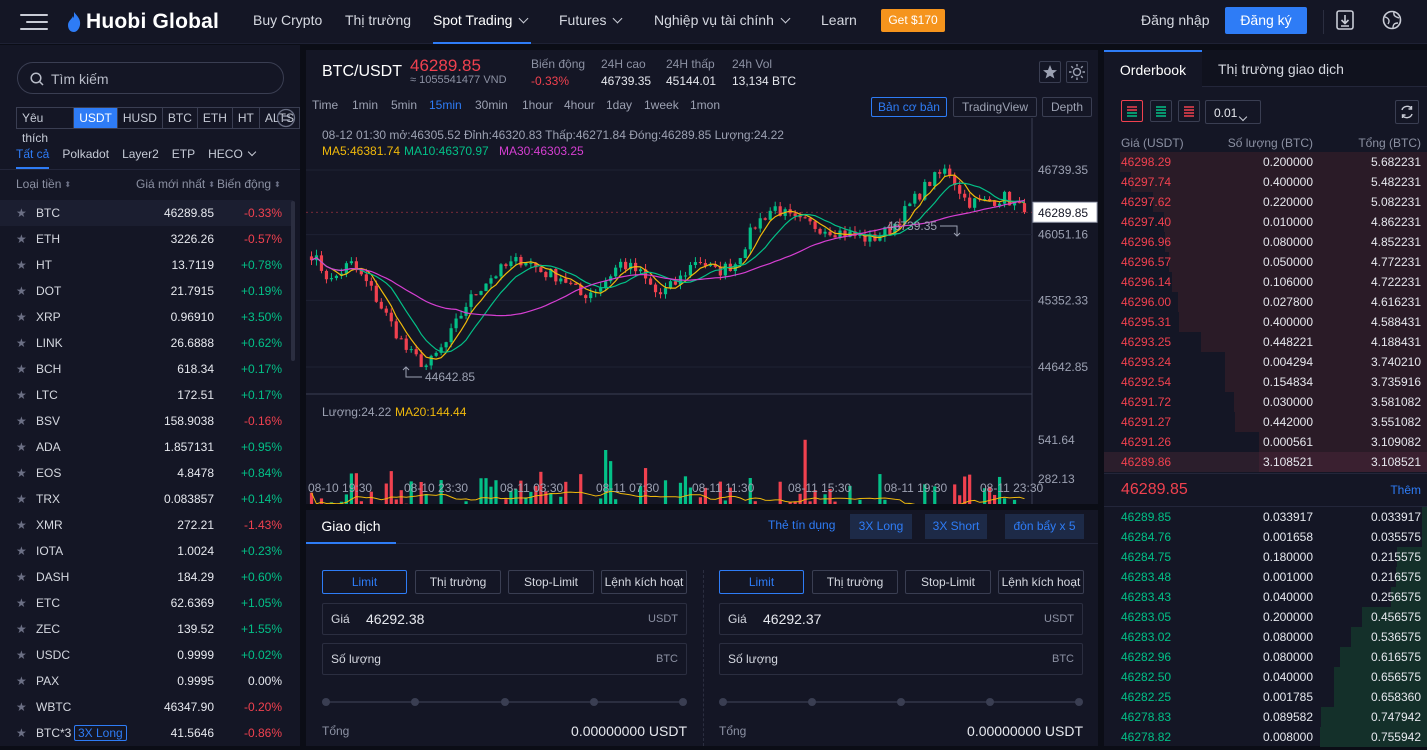 This screenshot has height=750, width=1427. I want to click on tab-heco: HECO, so click(231, 158).